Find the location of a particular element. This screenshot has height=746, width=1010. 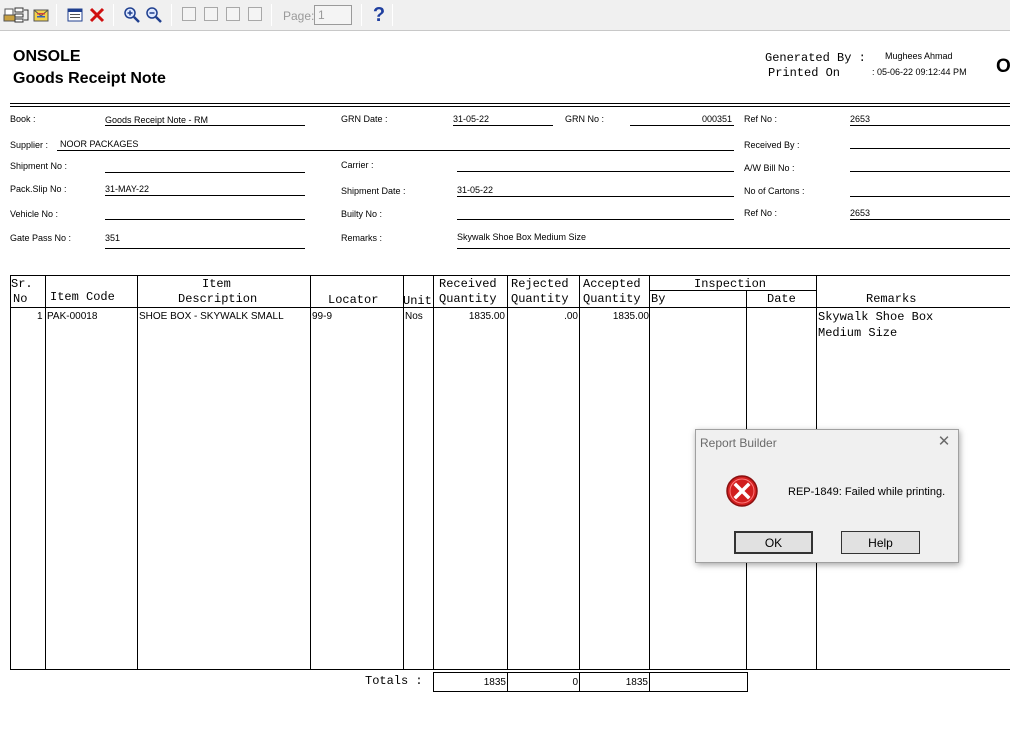

item-description-header: Description is located at coordinates (218, 299).